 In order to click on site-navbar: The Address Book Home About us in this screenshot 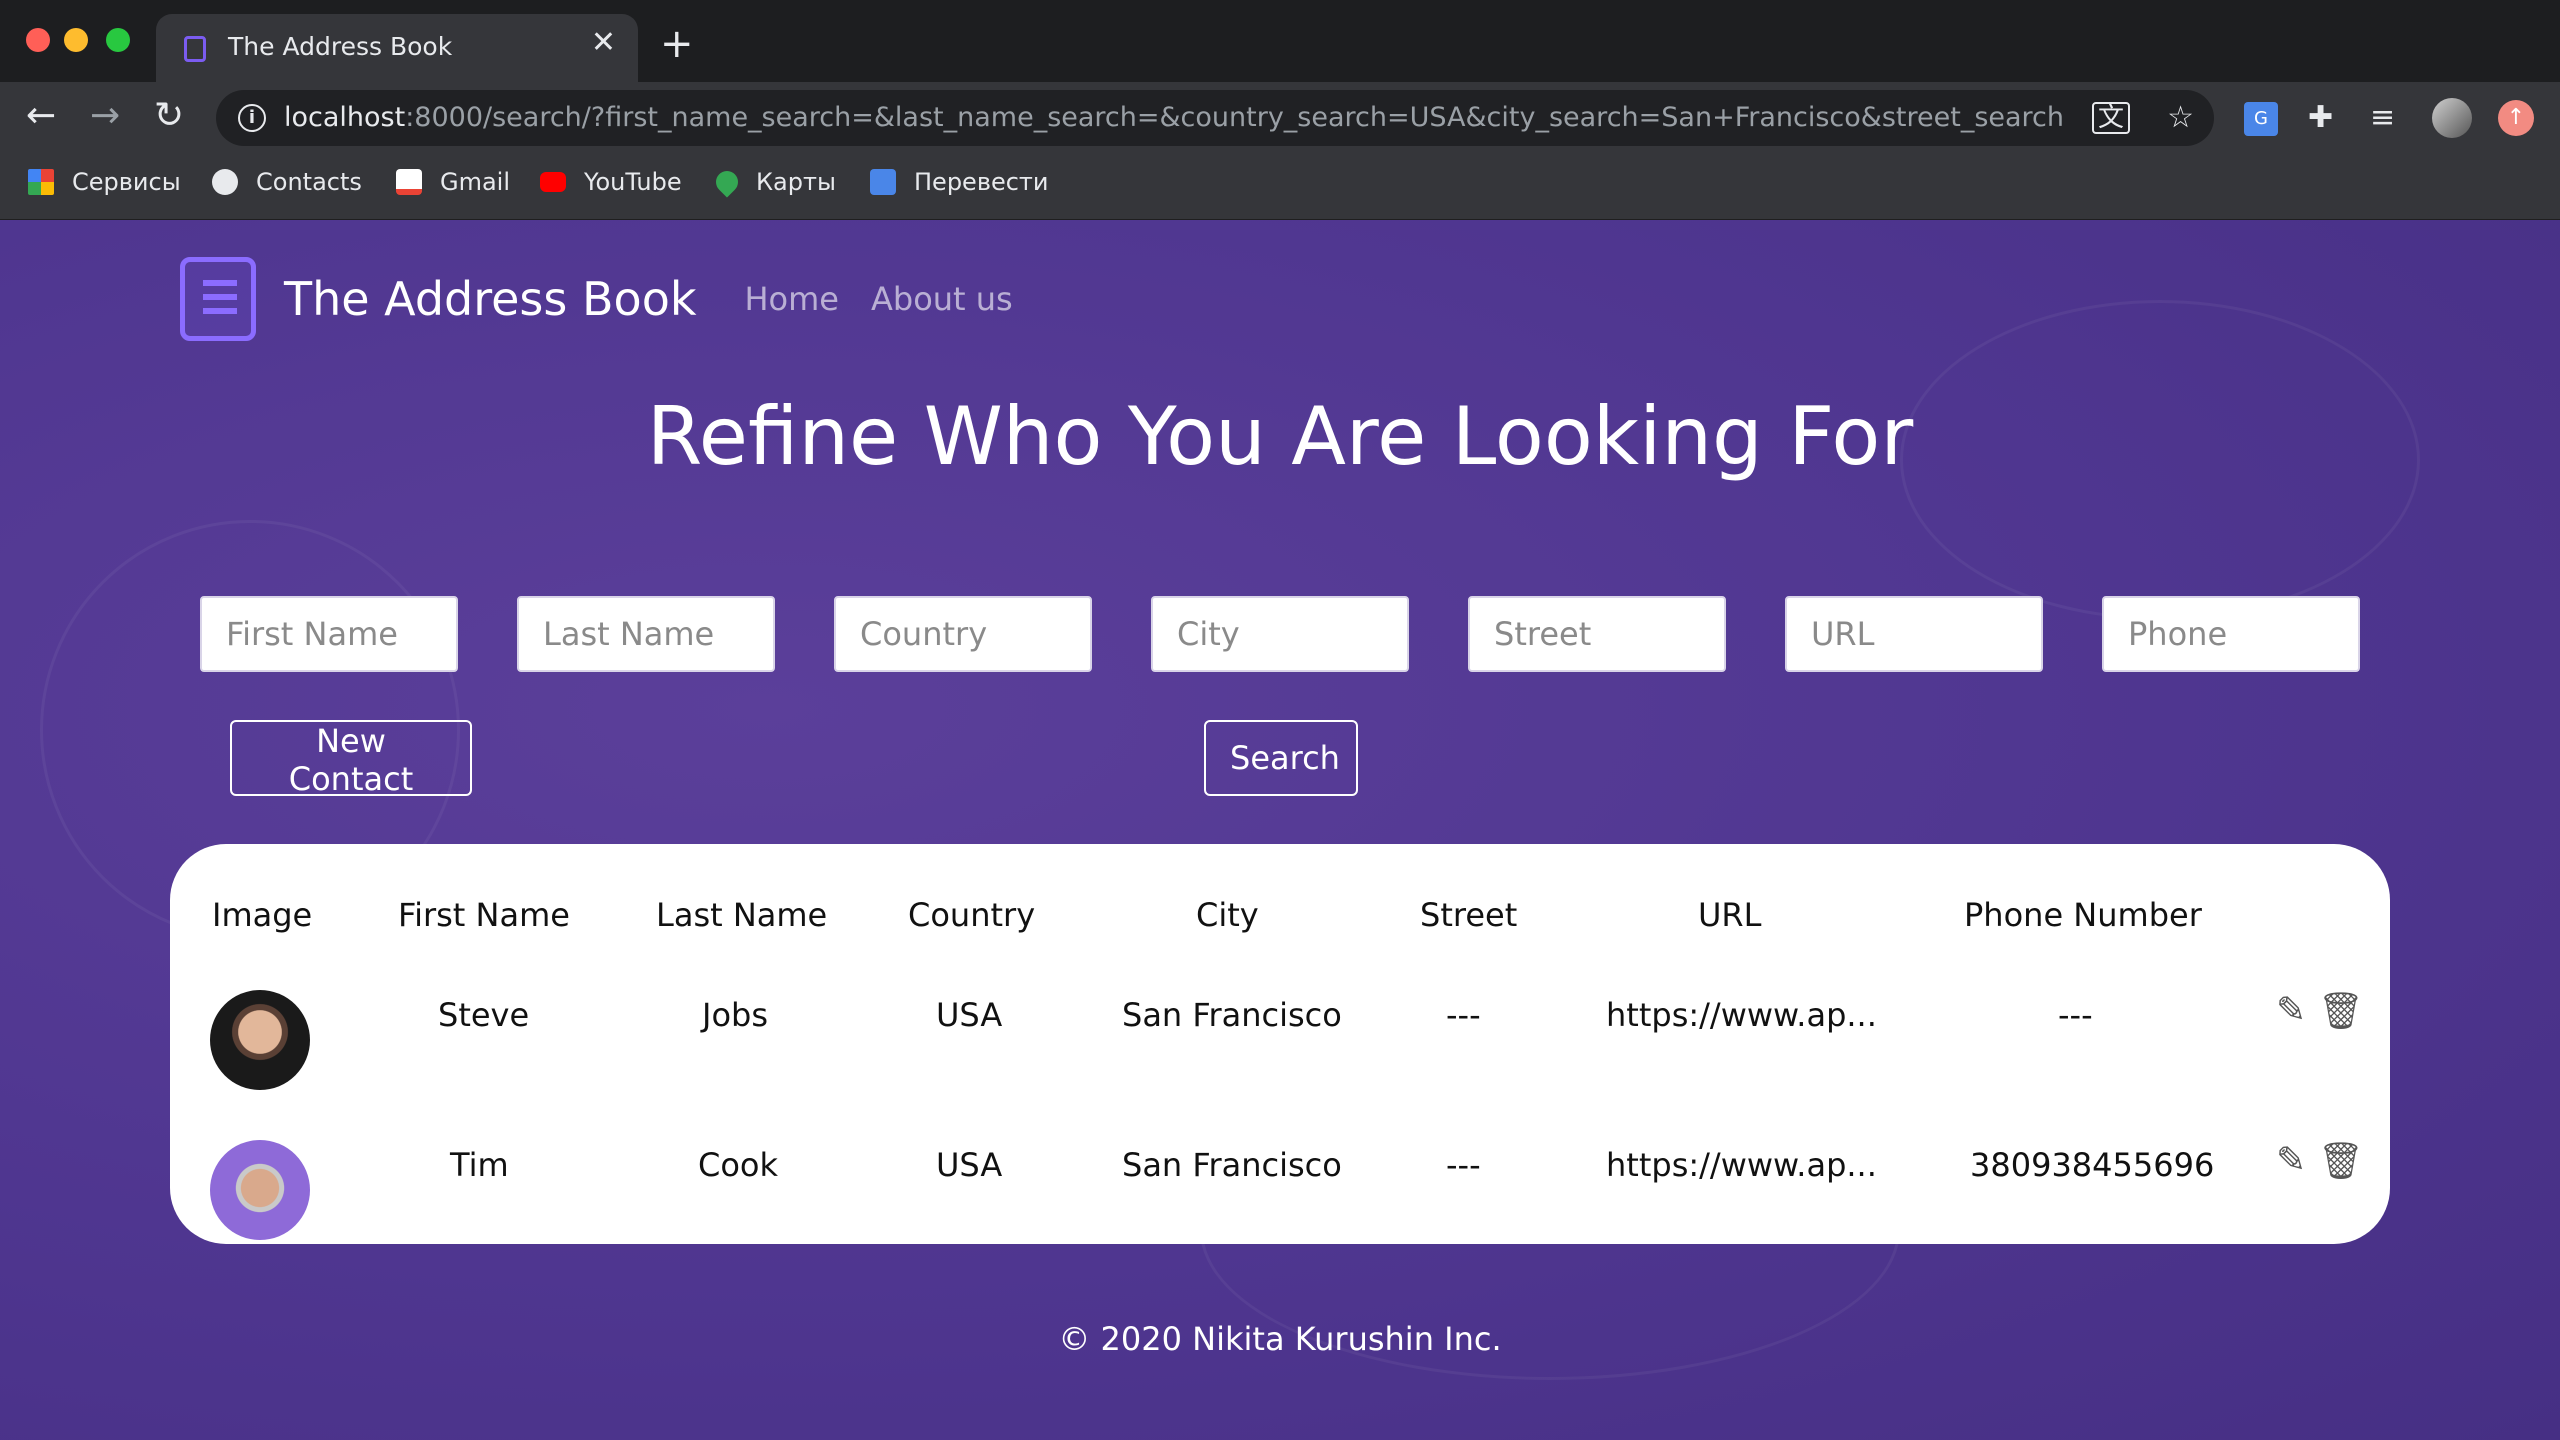, I will do `click(596, 299)`.